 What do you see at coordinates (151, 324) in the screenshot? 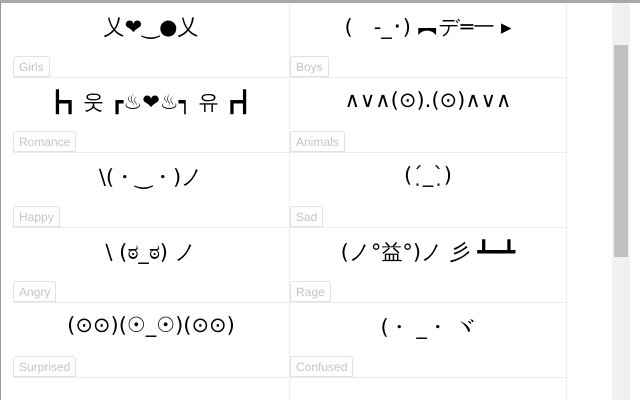
I see `emoticon-text: (⊙⊙)(☉_☉)(⊙⊙)` at bounding box center [151, 324].